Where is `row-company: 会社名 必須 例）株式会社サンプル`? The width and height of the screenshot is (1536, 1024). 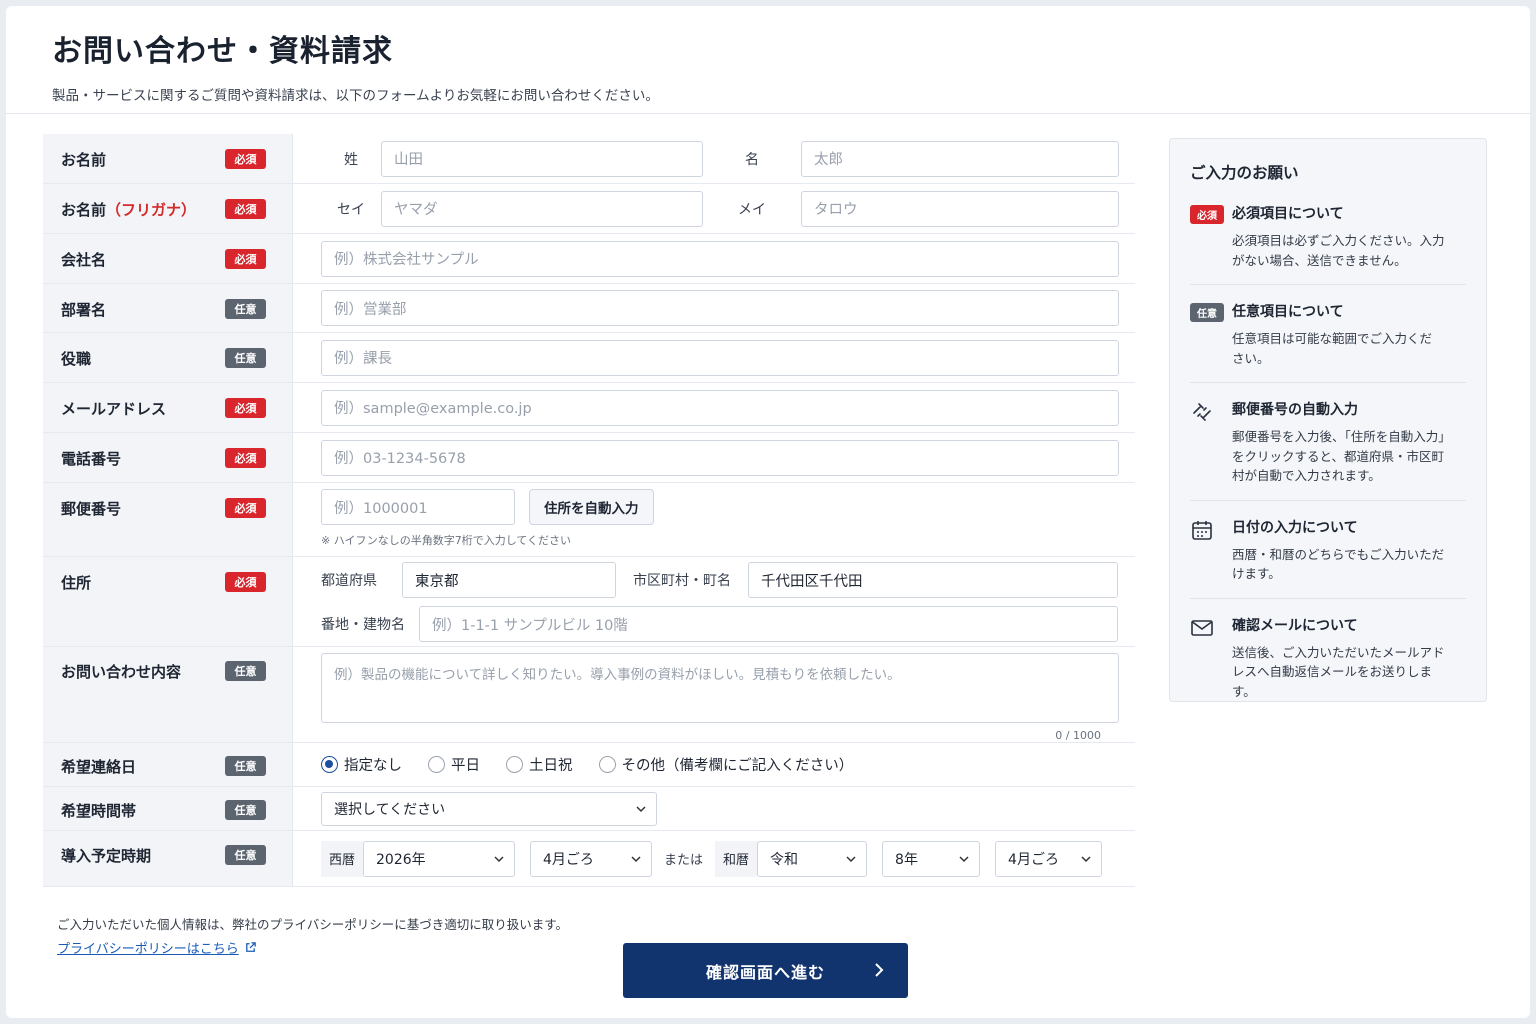
row-company: 会社名 必須 例）株式会社サンプル is located at coordinates (589, 259).